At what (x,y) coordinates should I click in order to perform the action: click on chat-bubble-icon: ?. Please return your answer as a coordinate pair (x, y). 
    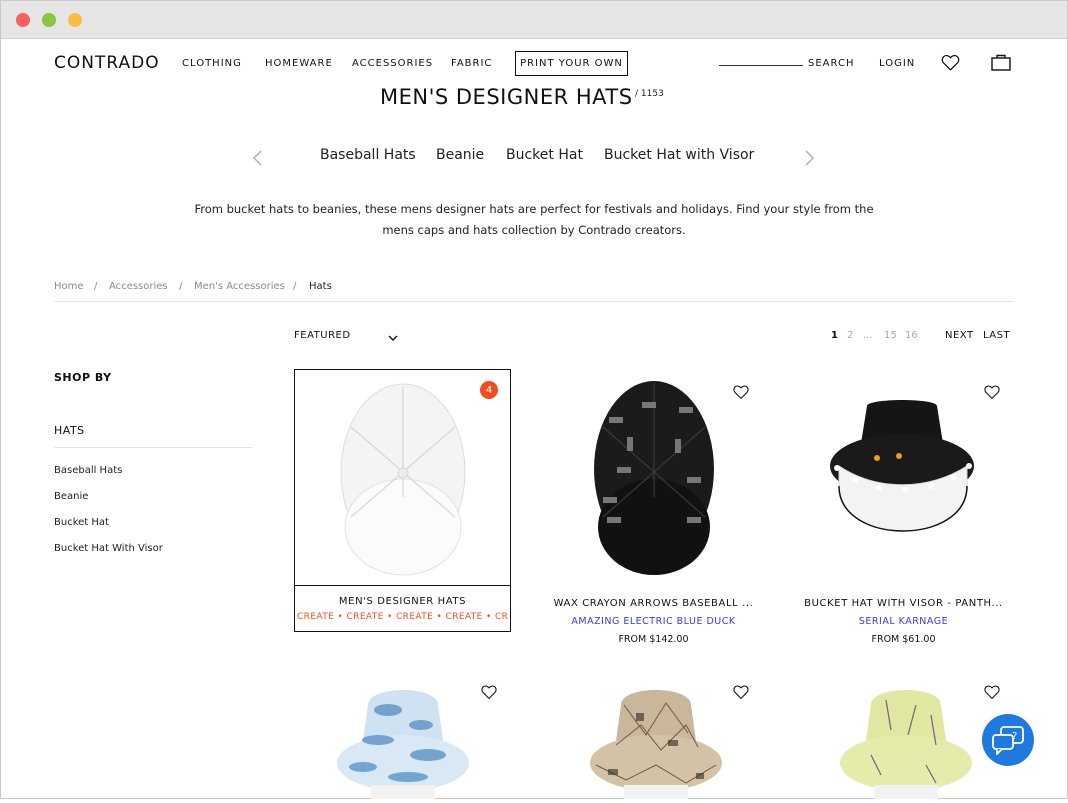
    Looking at the image, I should click on (1008, 740).